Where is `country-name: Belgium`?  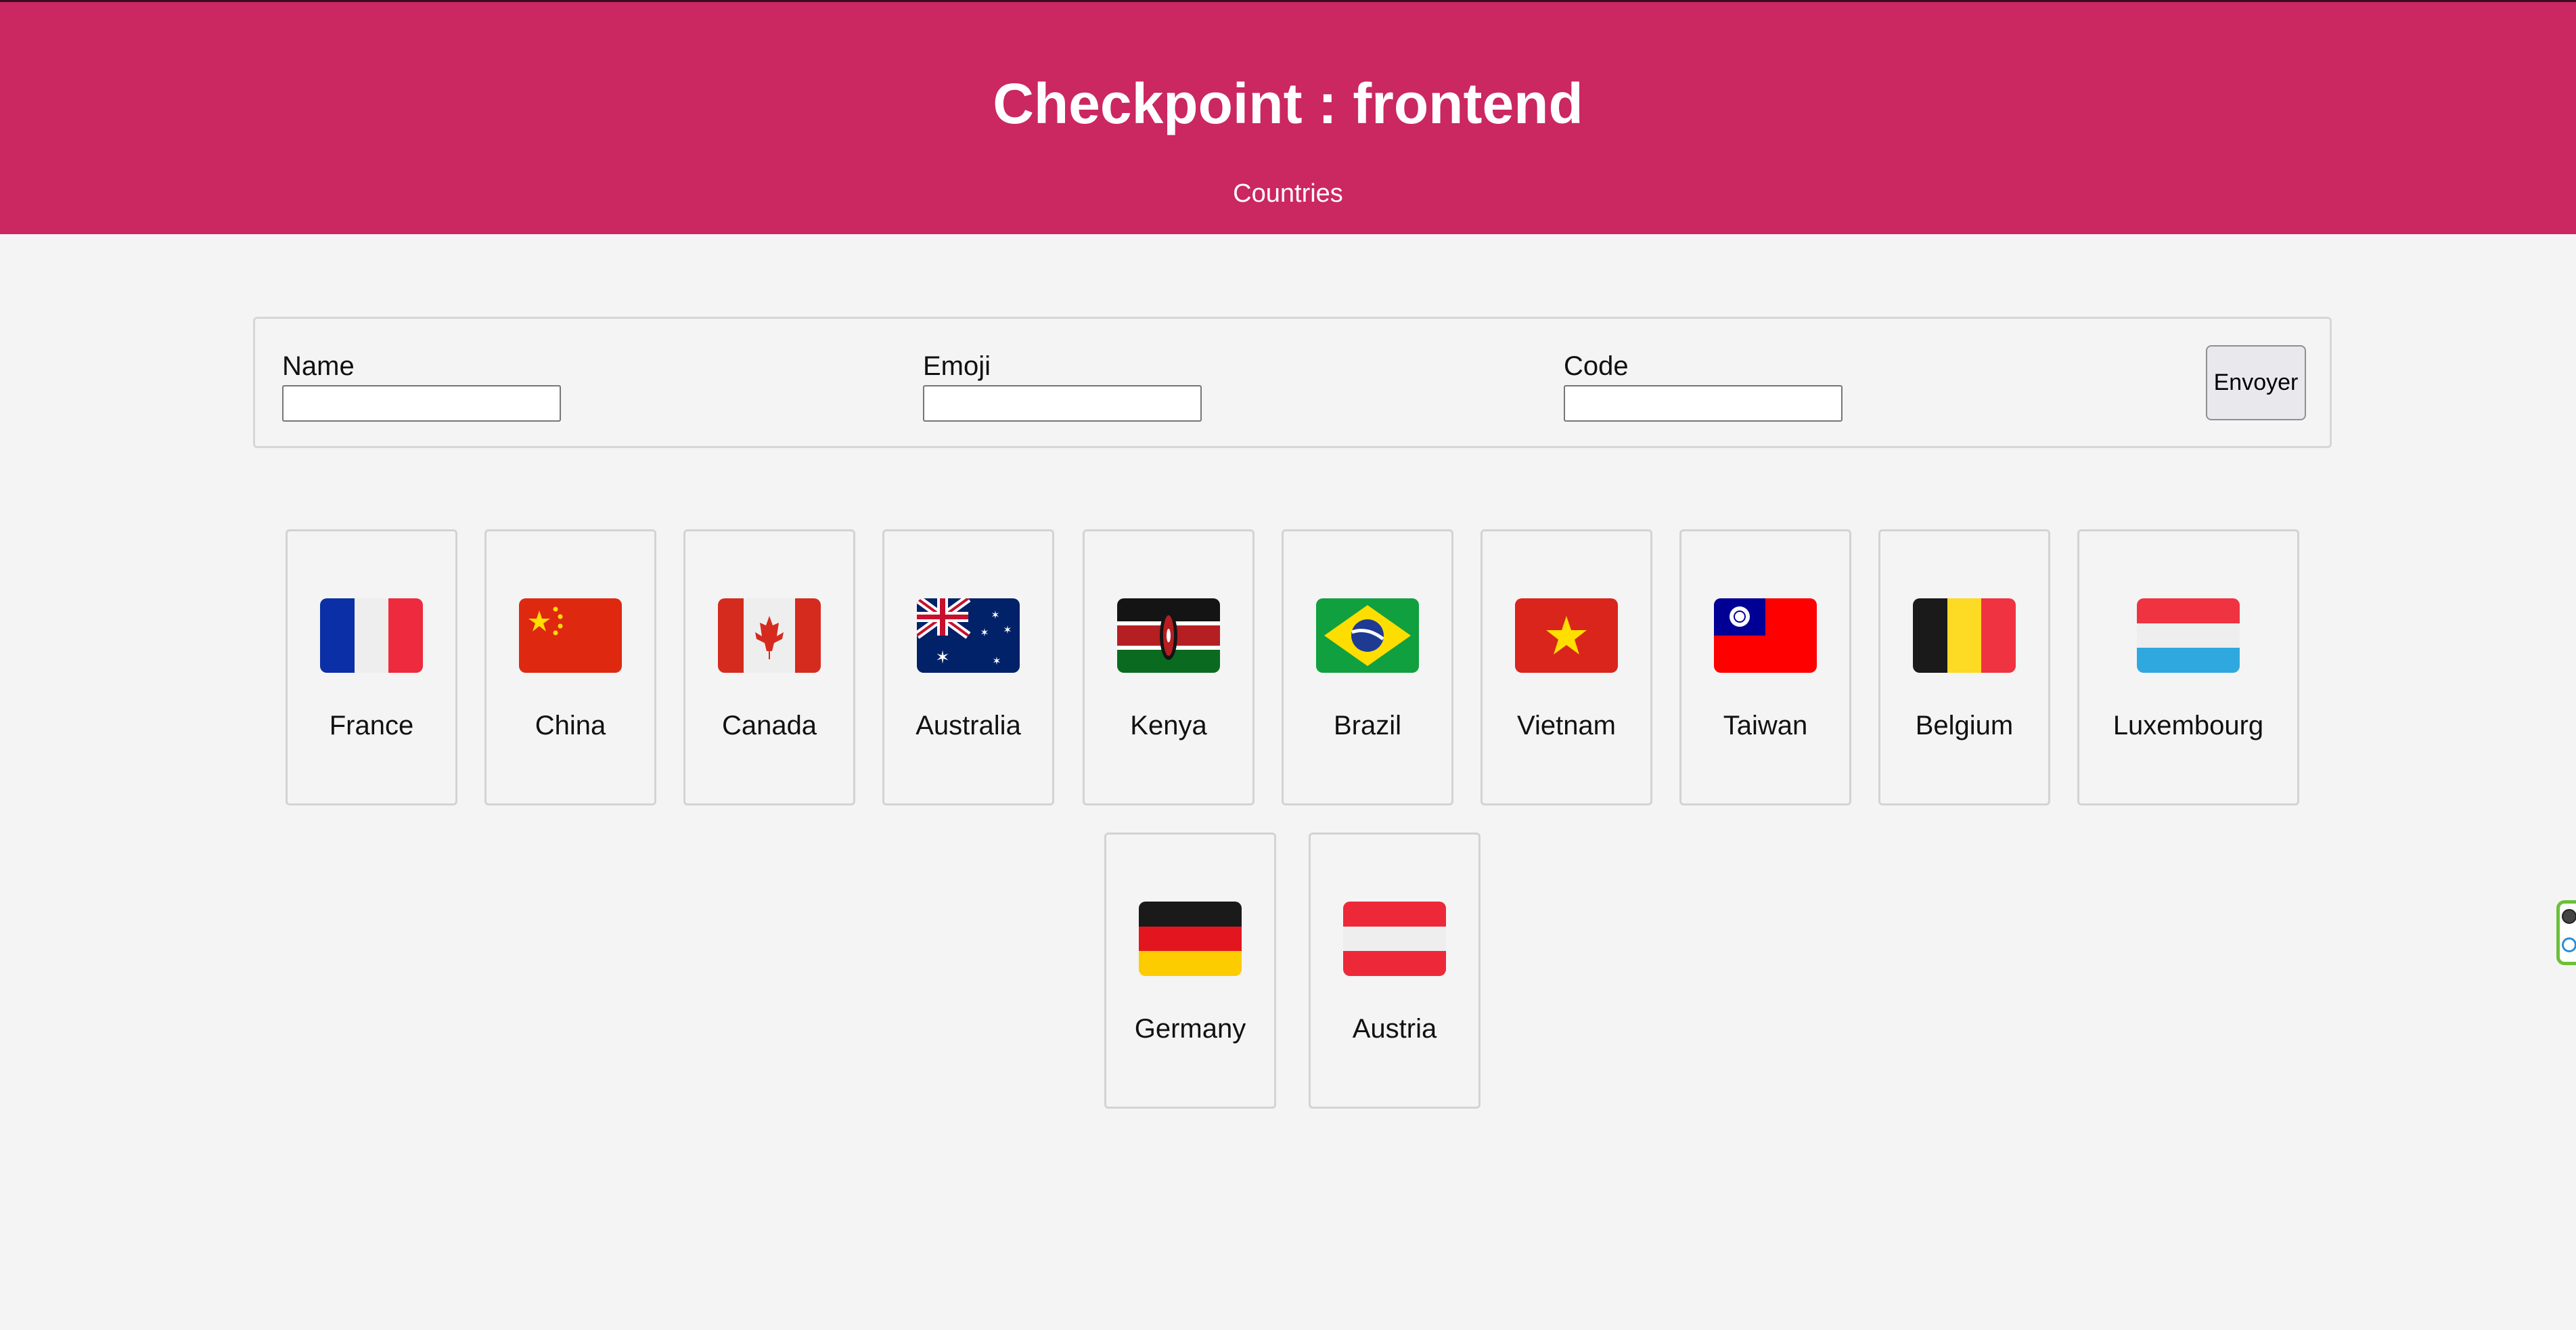
country-name: Belgium is located at coordinates (1964, 726).